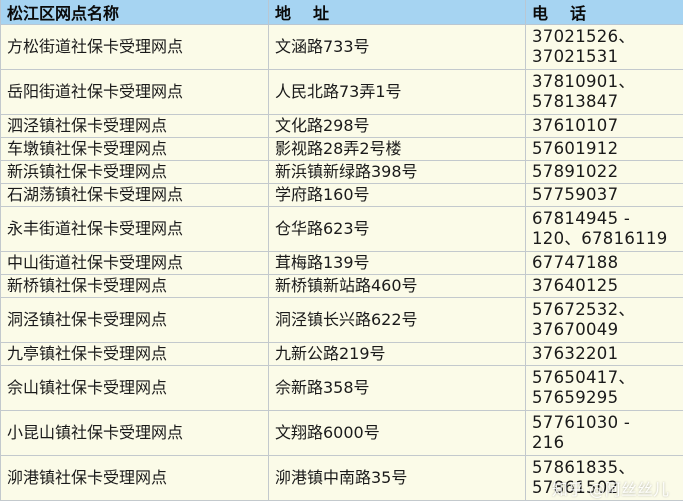 Image resolution: width=683 pixels, height=504 pixels. I want to click on watermark: 知乎 @阿丝丝儿, so click(610, 489).